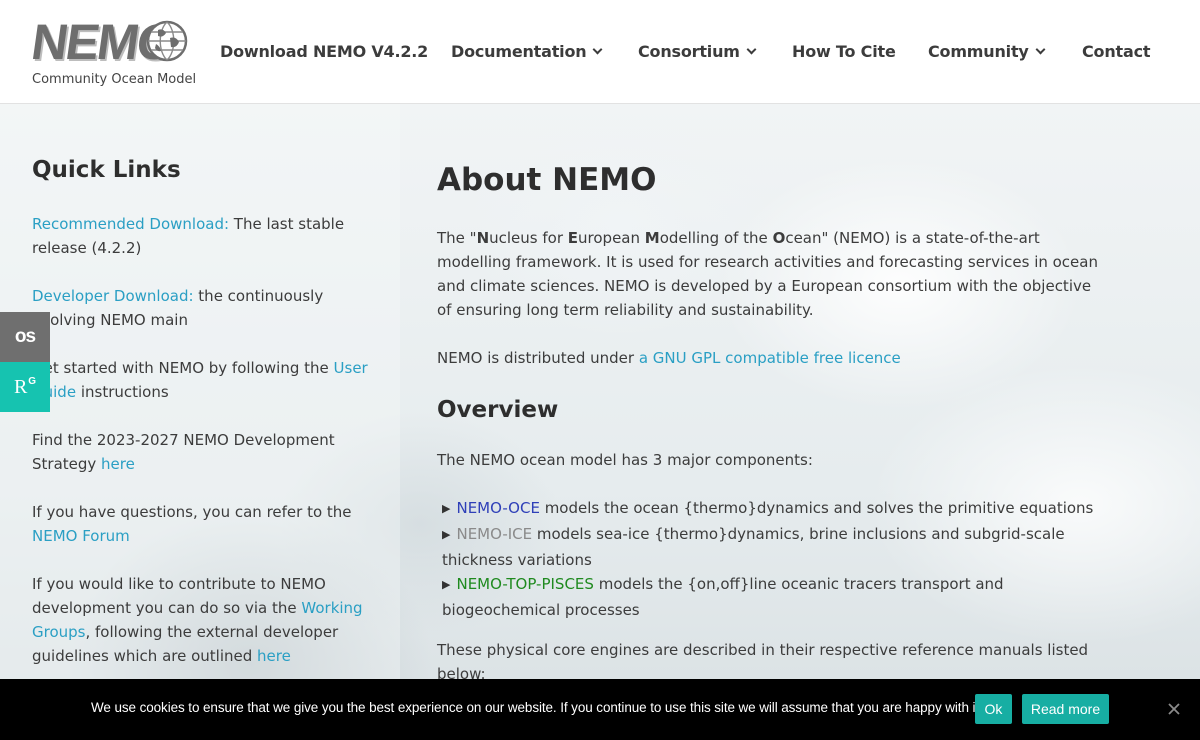  Describe the element at coordinates (497, 508) in the screenshot. I see `nemo-oce-link: NEMO-OCE` at that location.